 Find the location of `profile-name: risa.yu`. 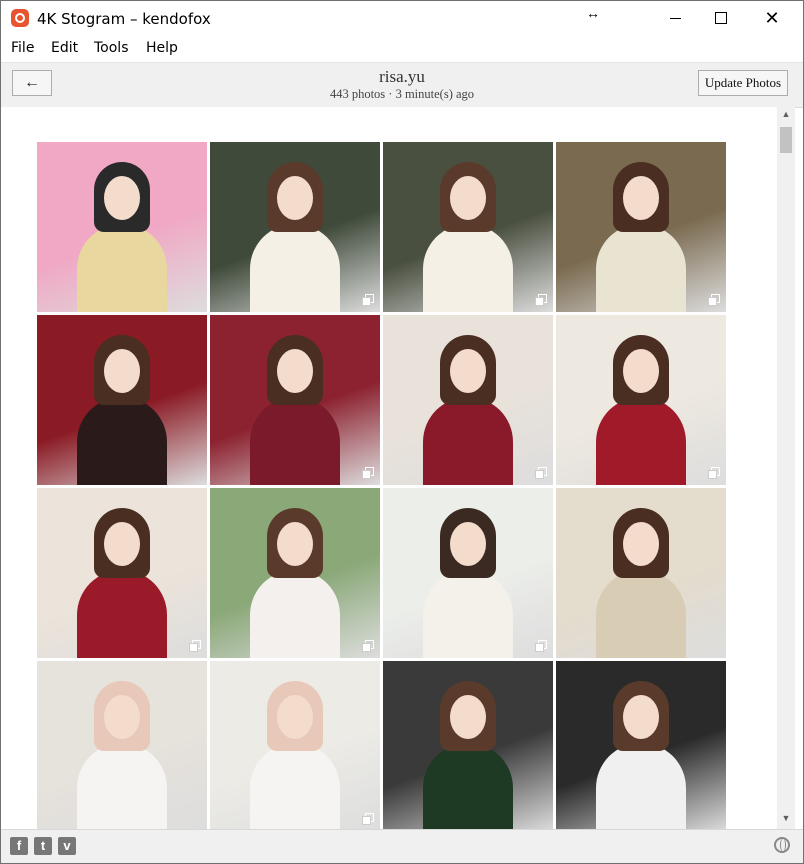

profile-name: risa.yu is located at coordinates (402, 76).